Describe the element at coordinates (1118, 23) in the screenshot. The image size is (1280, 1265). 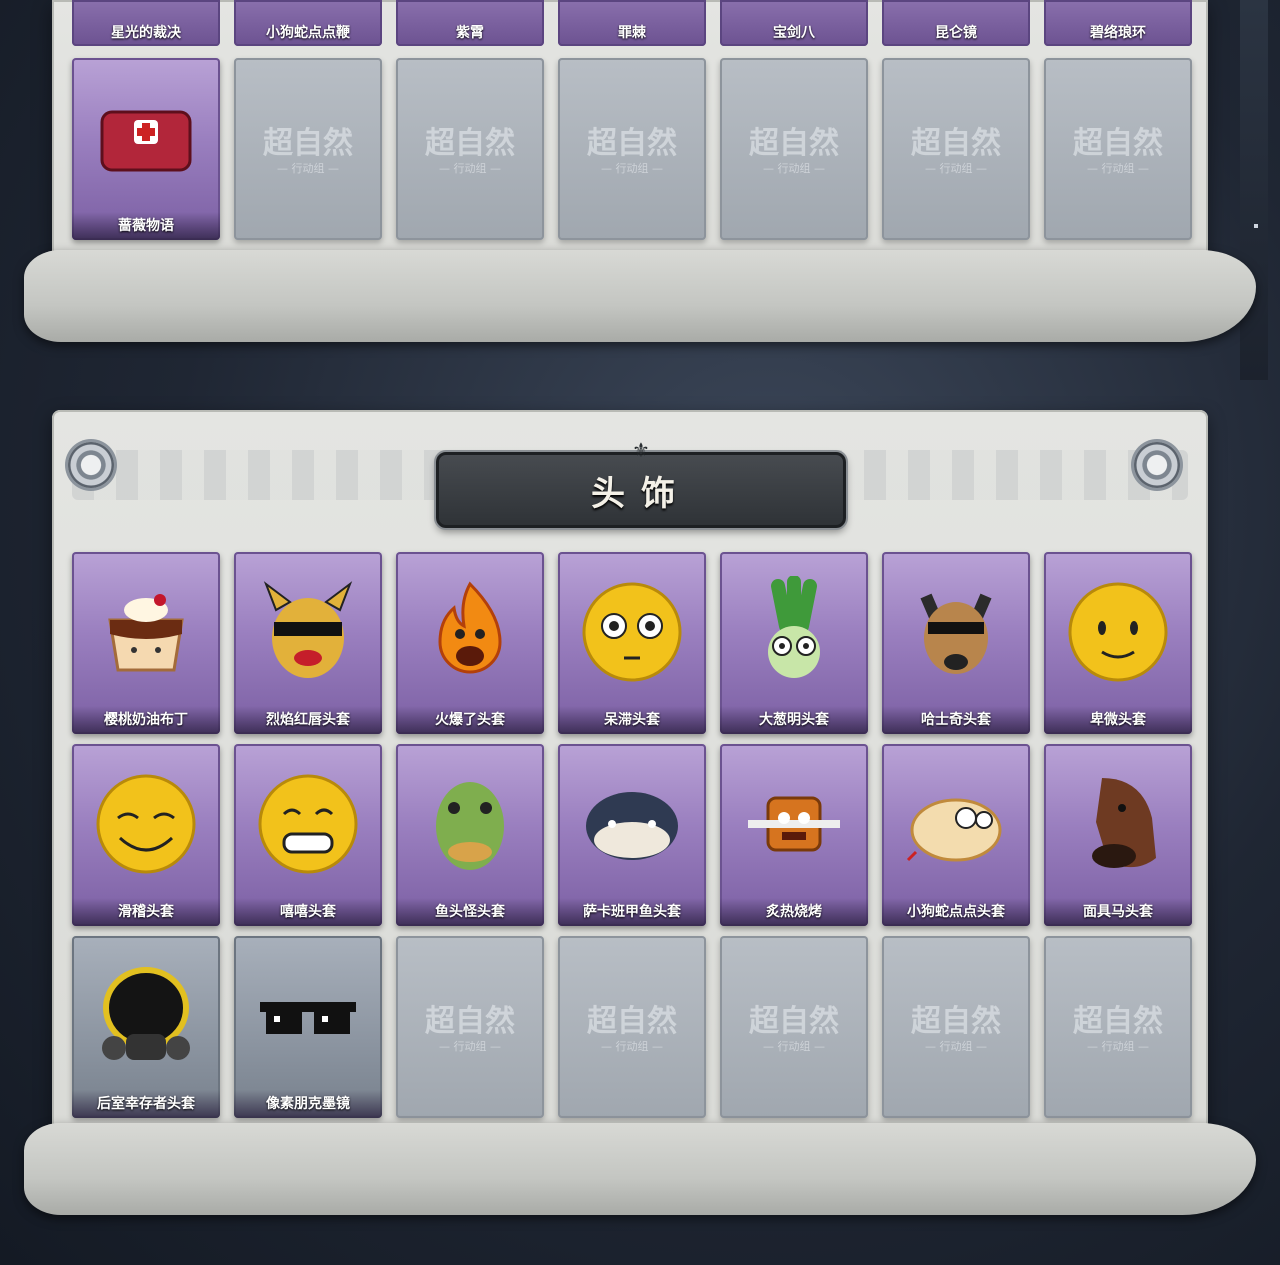
I see `item-card: 碧络琅环` at that location.